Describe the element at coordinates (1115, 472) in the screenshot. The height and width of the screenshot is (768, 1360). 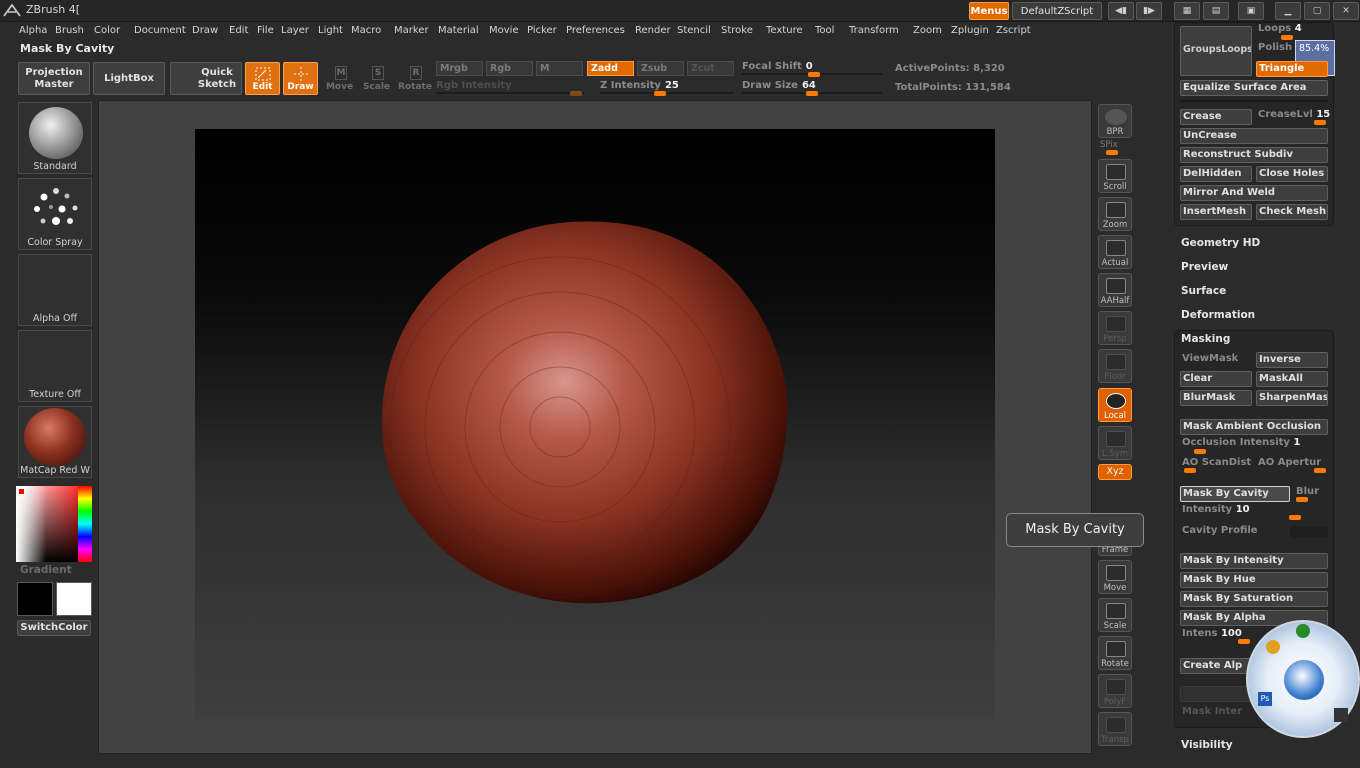
I see `xyz-toggle: Xyz` at that location.